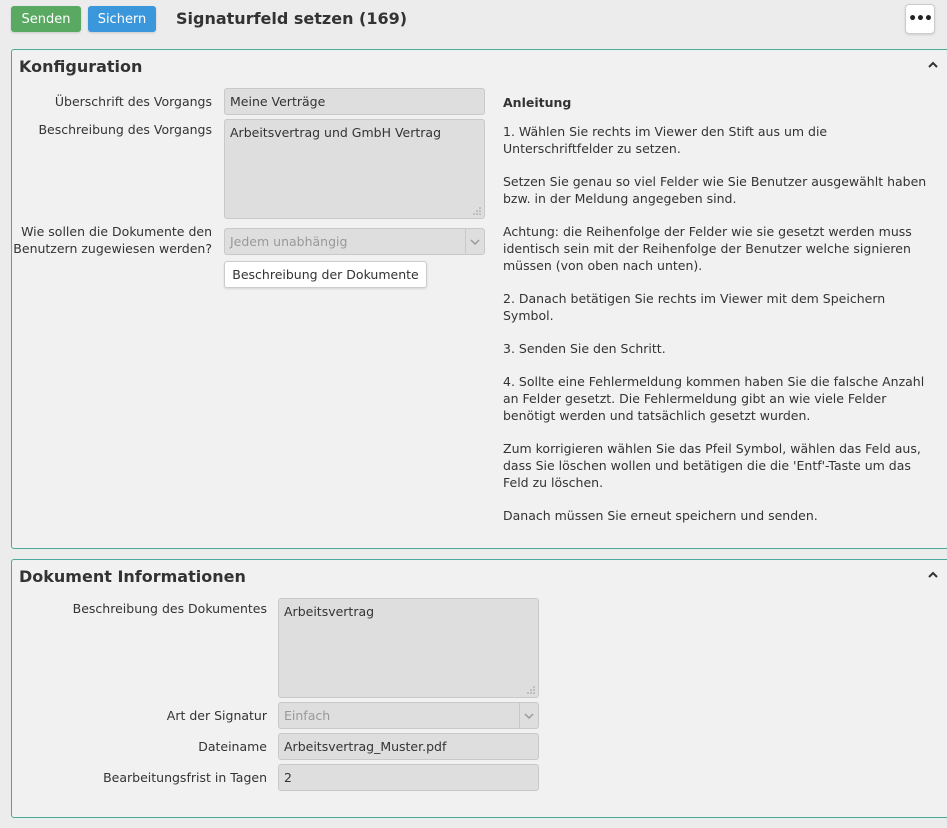 This screenshot has width=947, height=828. Describe the element at coordinates (408, 715) in the screenshot. I see `signatur-select: Einfach` at that location.